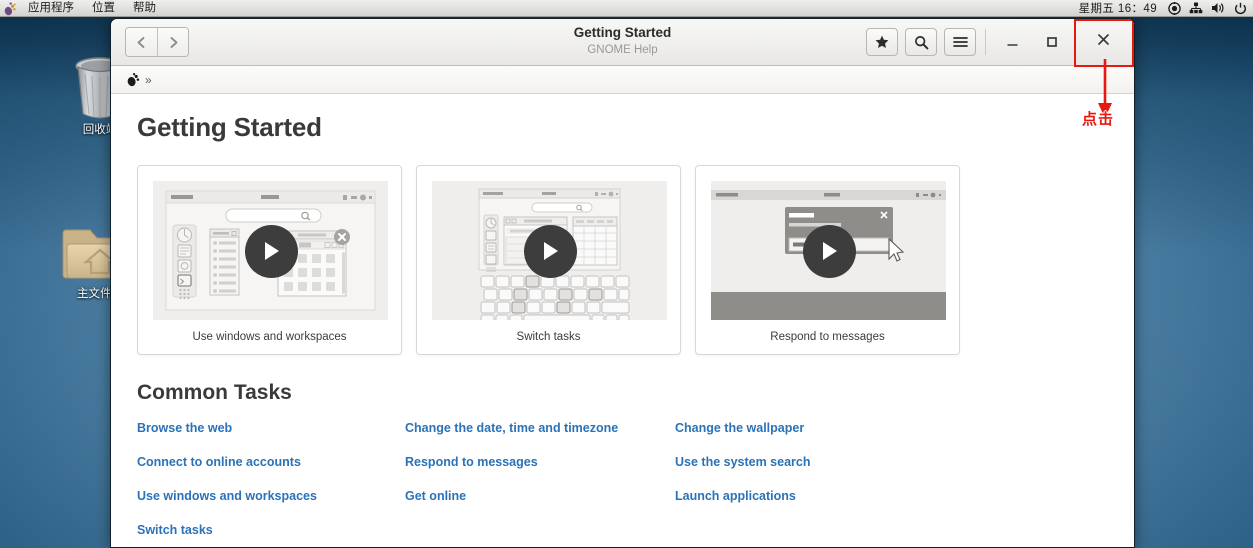 This screenshot has width=1253, height=548. I want to click on video-card: Use windows and workspaces, so click(269, 260).